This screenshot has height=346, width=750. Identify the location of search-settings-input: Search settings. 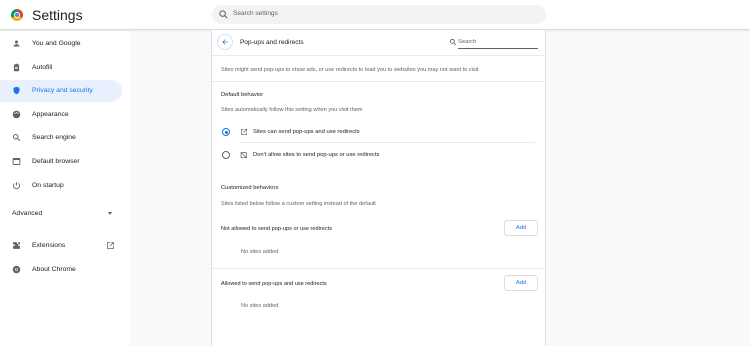
(379, 14).